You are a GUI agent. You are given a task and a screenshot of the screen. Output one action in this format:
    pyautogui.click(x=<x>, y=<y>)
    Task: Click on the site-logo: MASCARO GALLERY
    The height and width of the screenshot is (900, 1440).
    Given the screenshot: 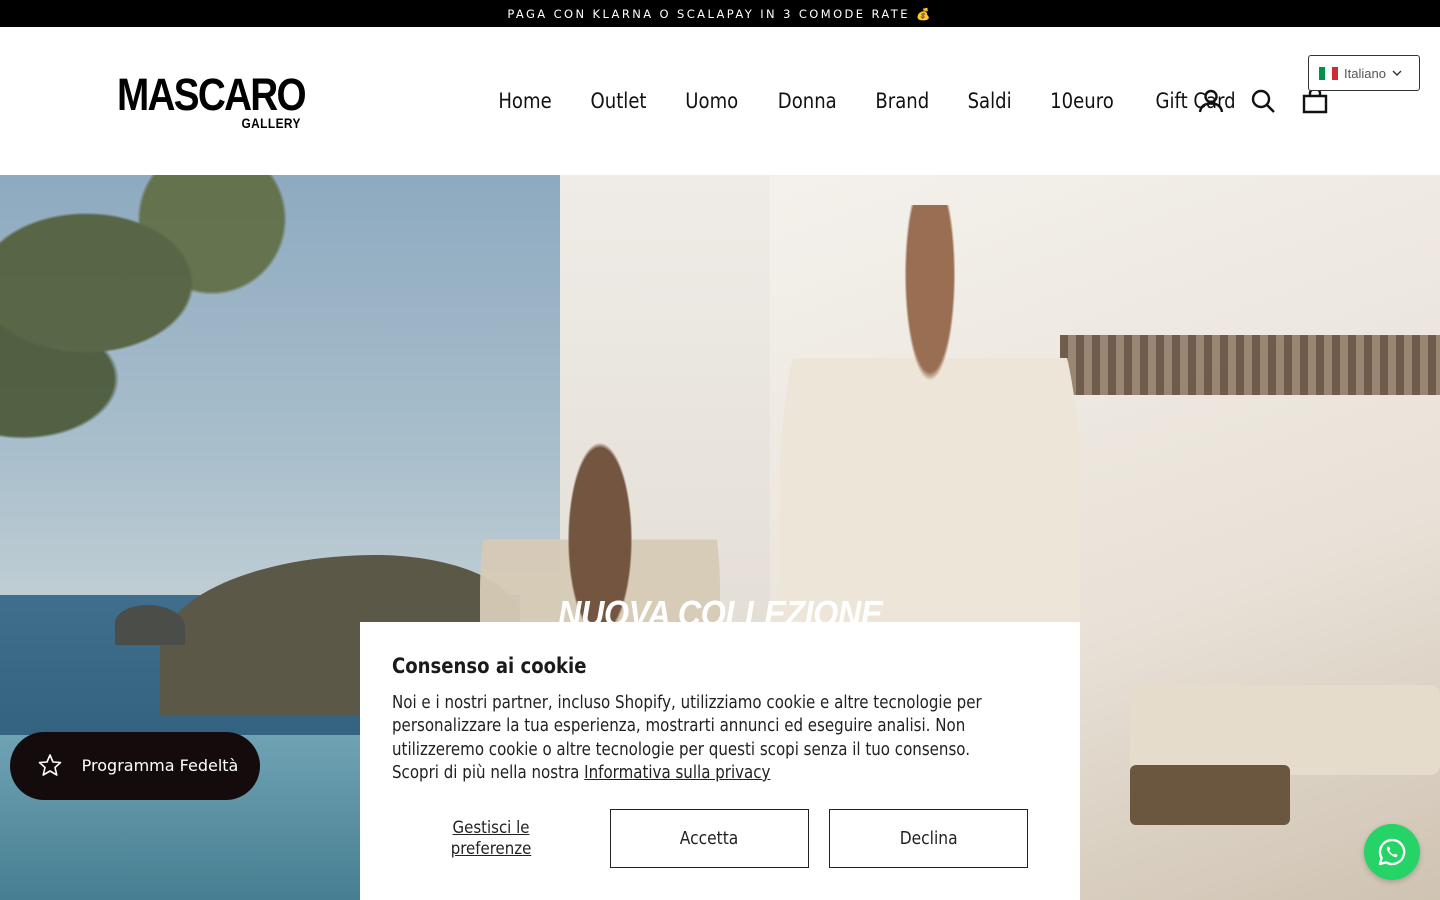 What is the action you would take?
    pyautogui.click(x=212, y=102)
    